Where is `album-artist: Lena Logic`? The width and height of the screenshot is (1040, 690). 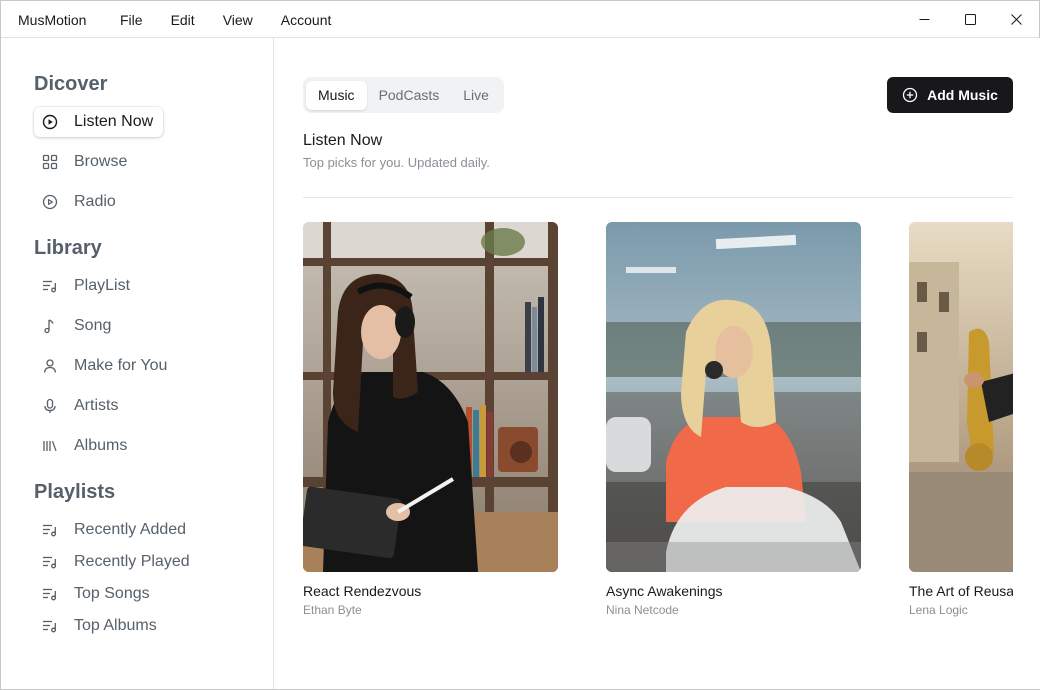 album-artist: Lena Logic is located at coordinates (938, 610).